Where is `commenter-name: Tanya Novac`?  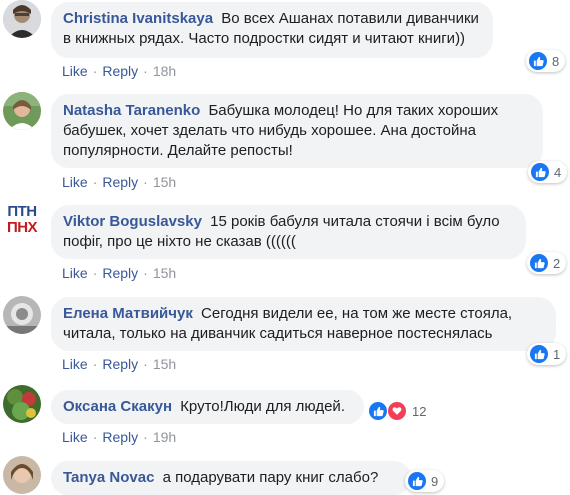
commenter-name: Tanya Novac is located at coordinates (108, 477).